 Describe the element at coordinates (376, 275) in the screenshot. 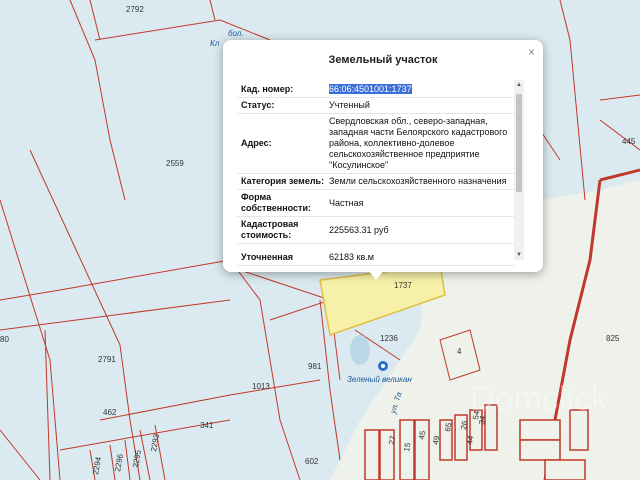

I see `popup-pointer` at that location.